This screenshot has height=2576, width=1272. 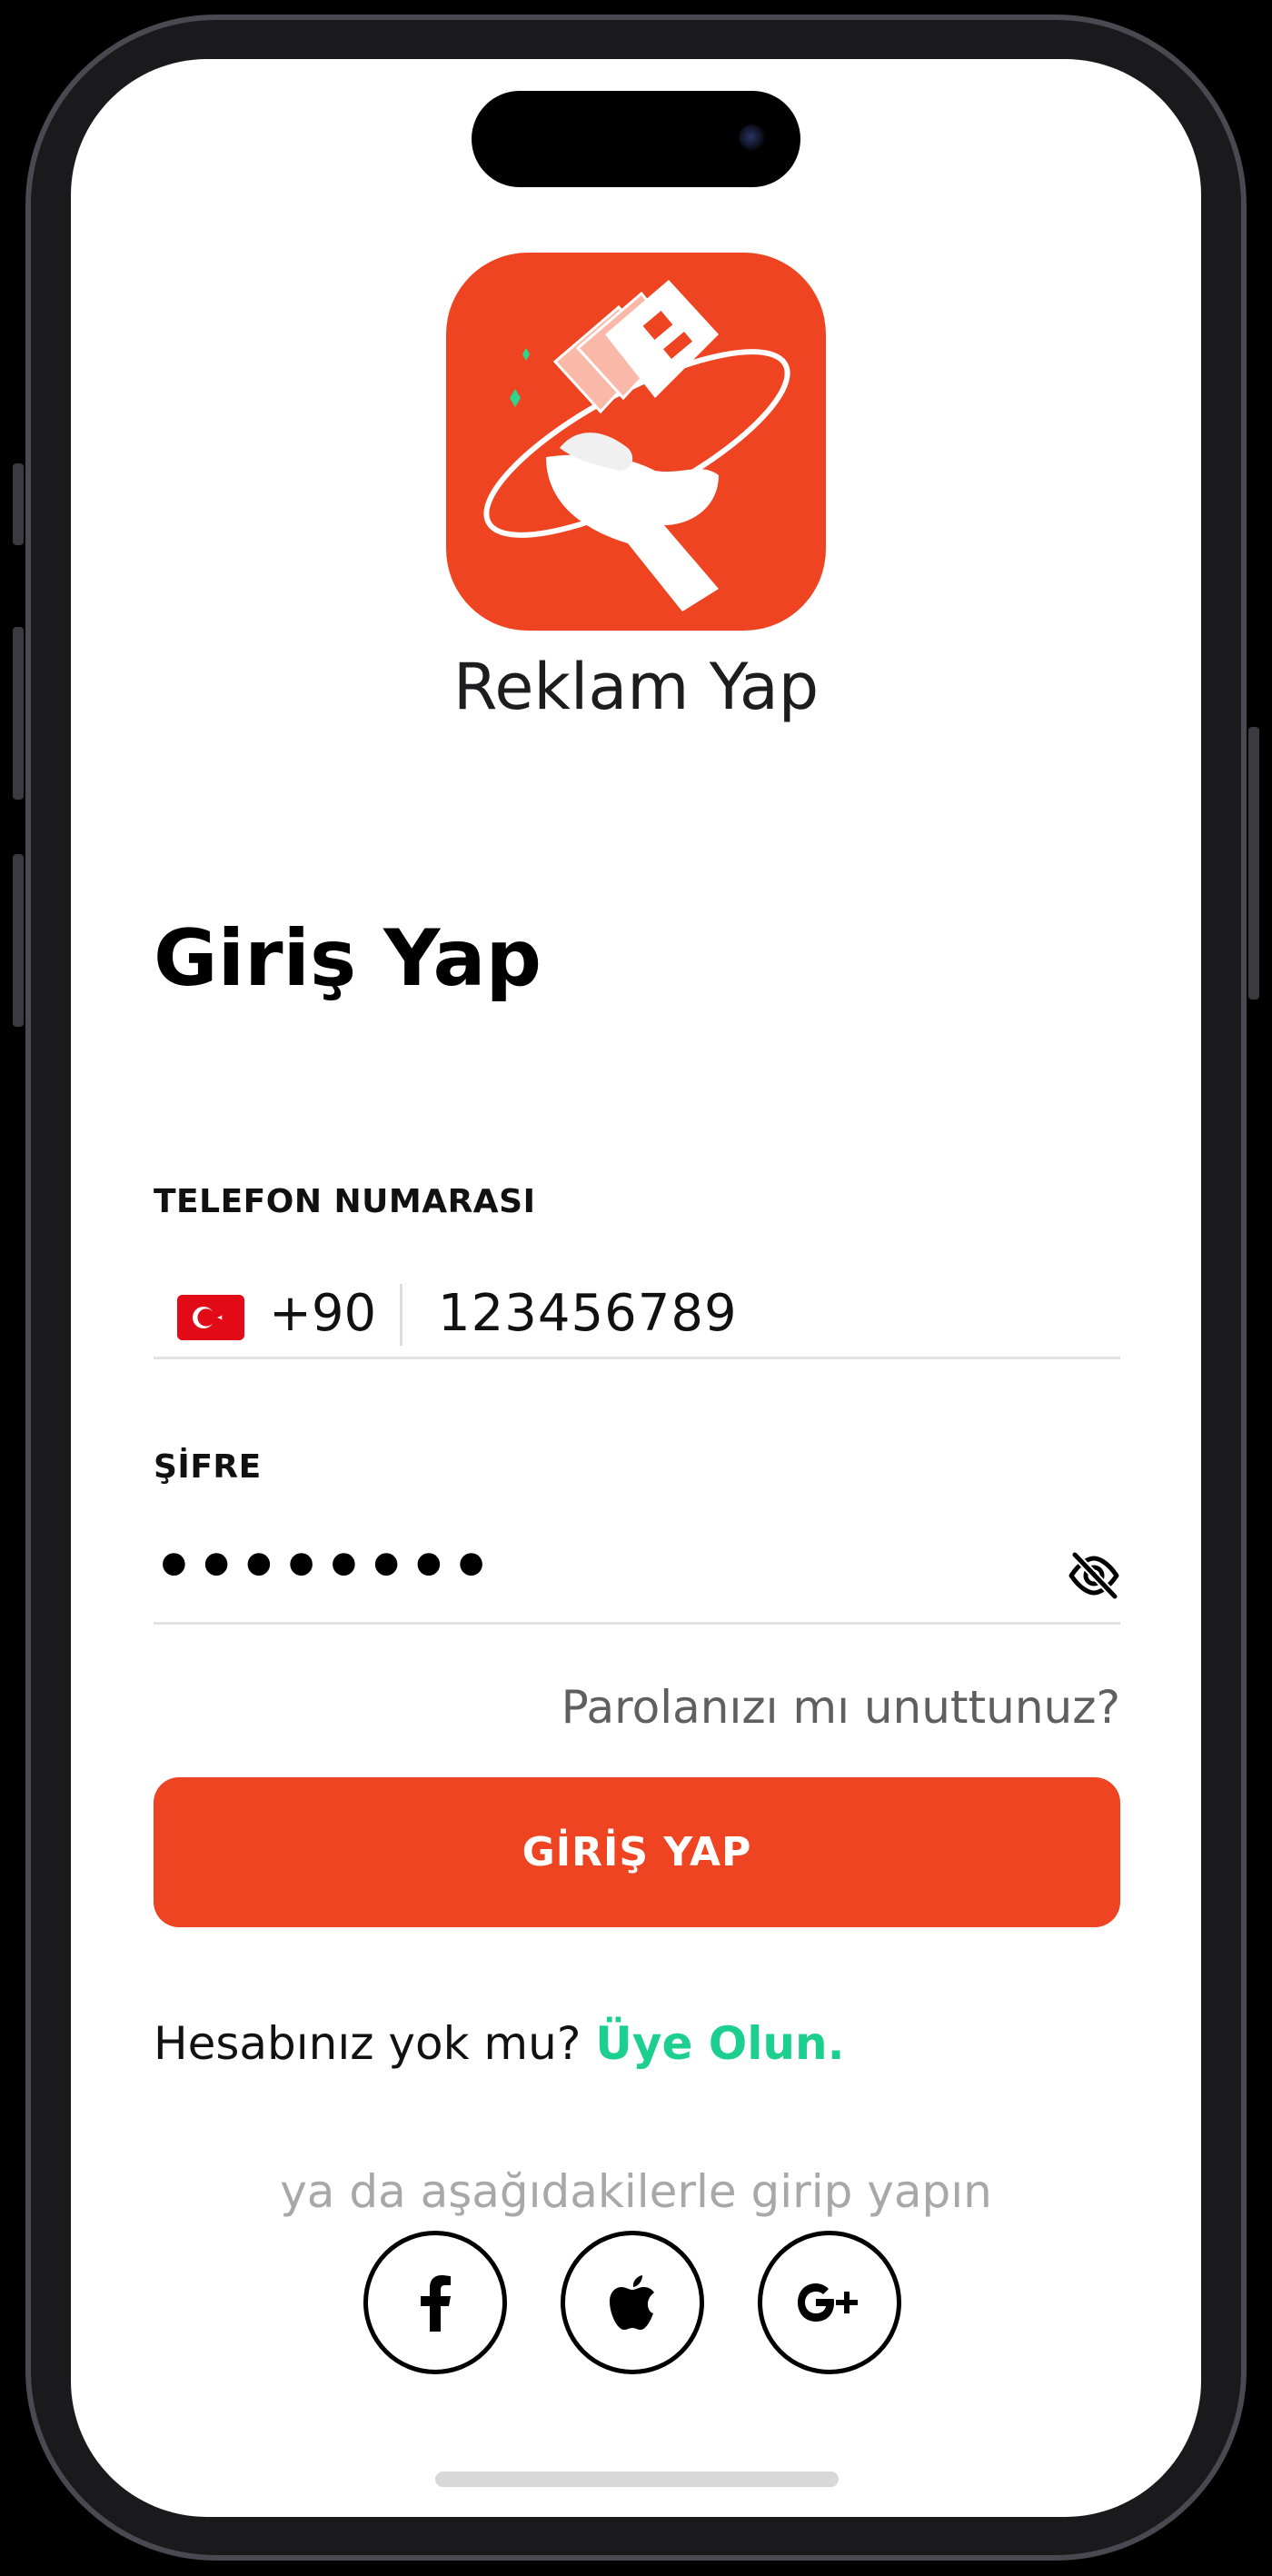 What do you see at coordinates (637, 1852) in the screenshot?
I see `login-button: GİRİŞ YAP` at bounding box center [637, 1852].